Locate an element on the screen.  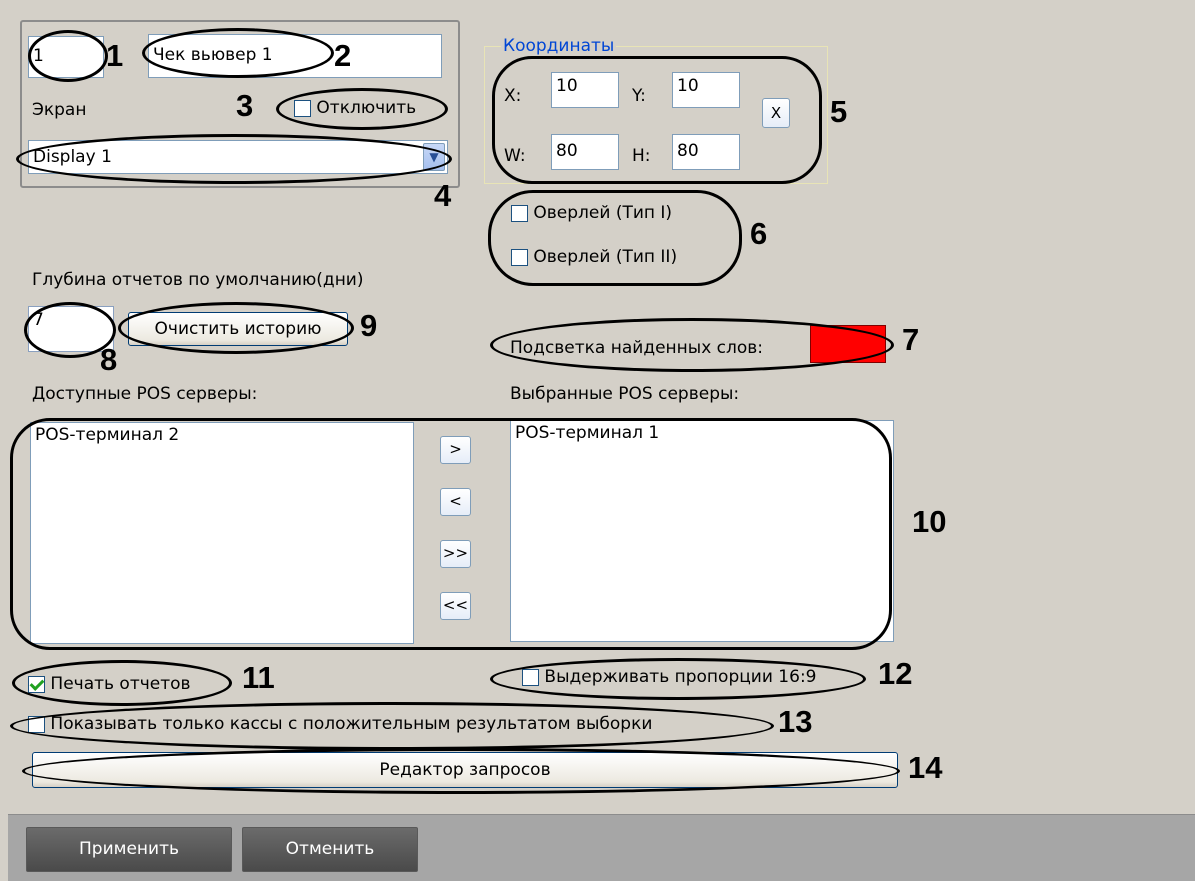
apply-button: Применить is located at coordinates (129, 849).